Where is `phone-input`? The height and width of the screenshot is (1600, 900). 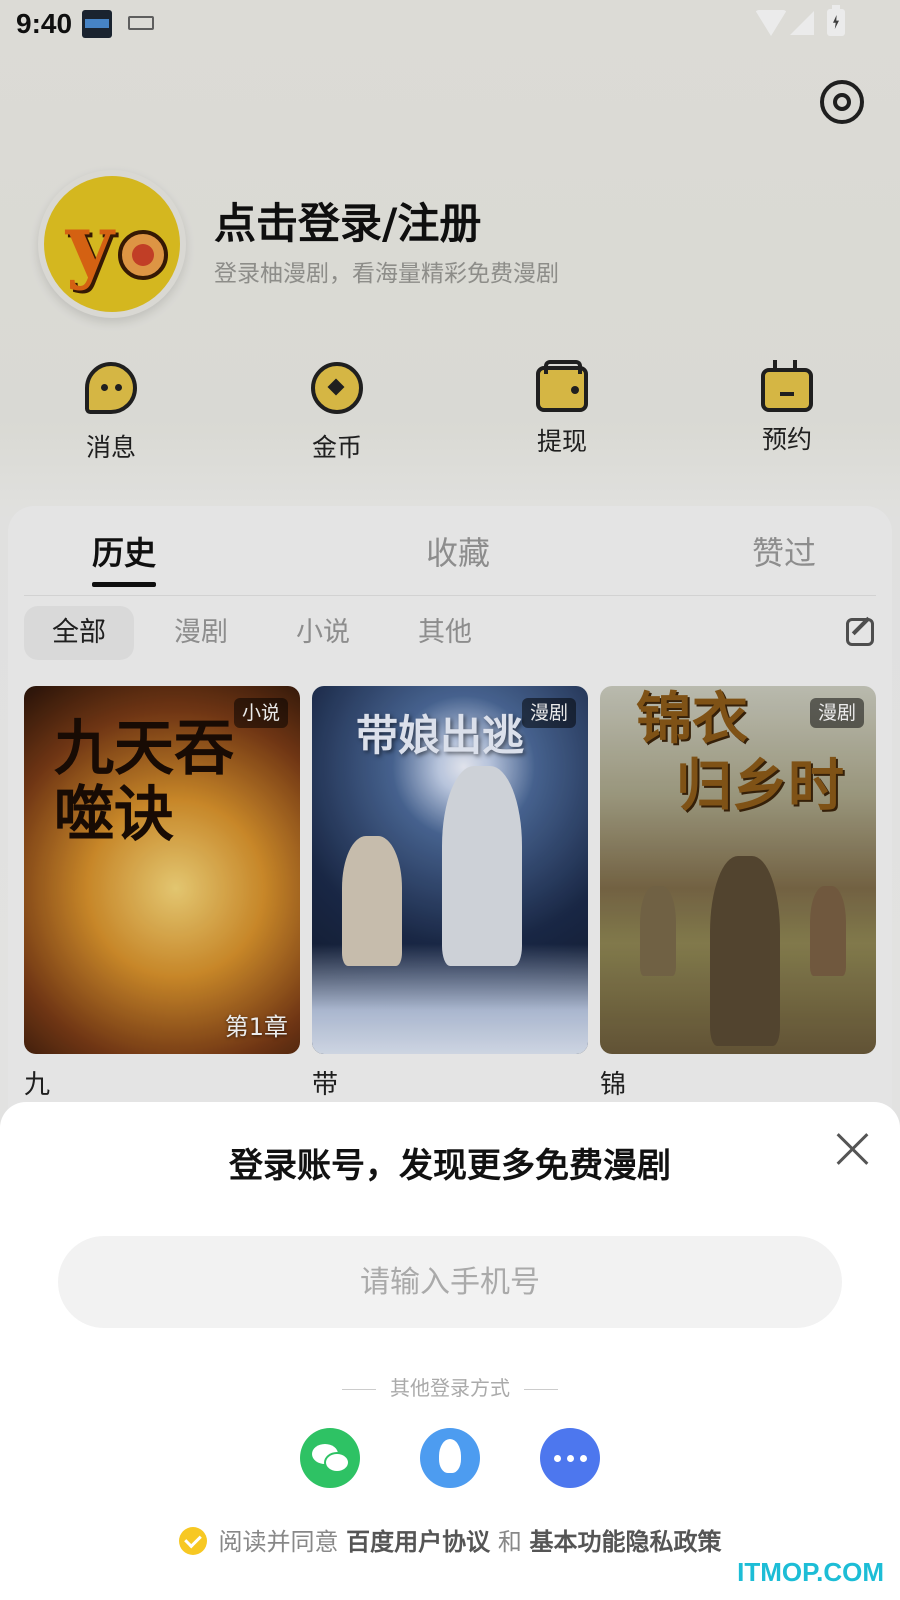
phone-input is located at coordinates (450, 1282).